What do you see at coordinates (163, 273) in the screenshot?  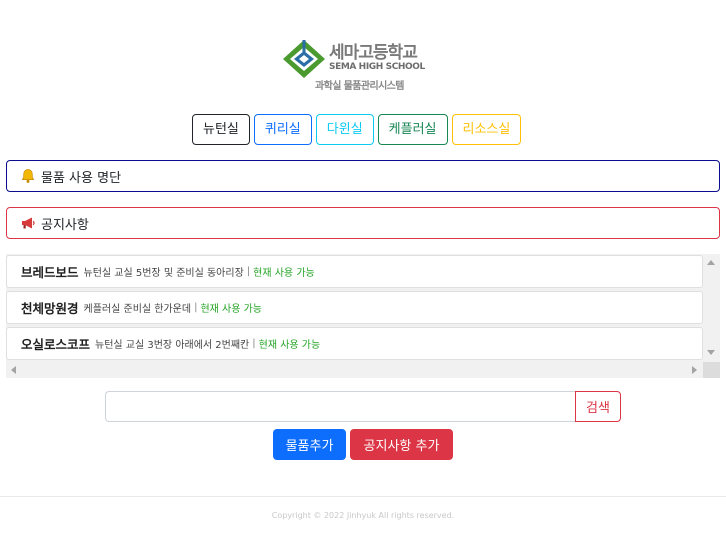 I see `item-location: 뉴턴실 교실 5번장 및 준비실 동아리장` at bounding box center [163, 273].